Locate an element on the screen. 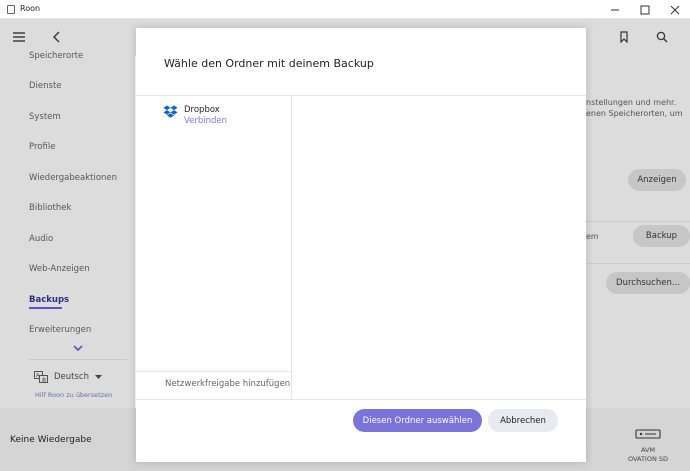 This screenshot has width=690, height=471. sidebar-divider is located at coordinates (78, 359).